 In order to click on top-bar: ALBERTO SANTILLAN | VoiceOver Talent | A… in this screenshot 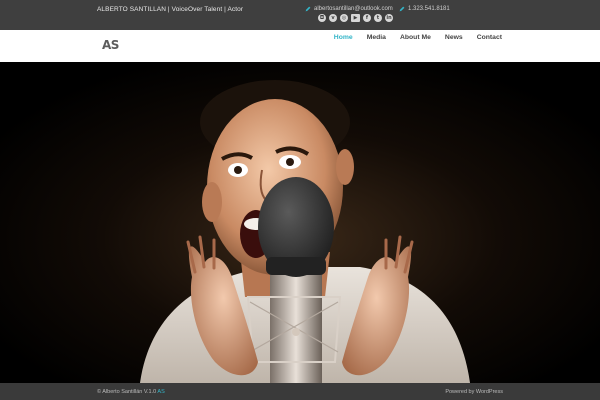, I will do `click(300, 15)`.